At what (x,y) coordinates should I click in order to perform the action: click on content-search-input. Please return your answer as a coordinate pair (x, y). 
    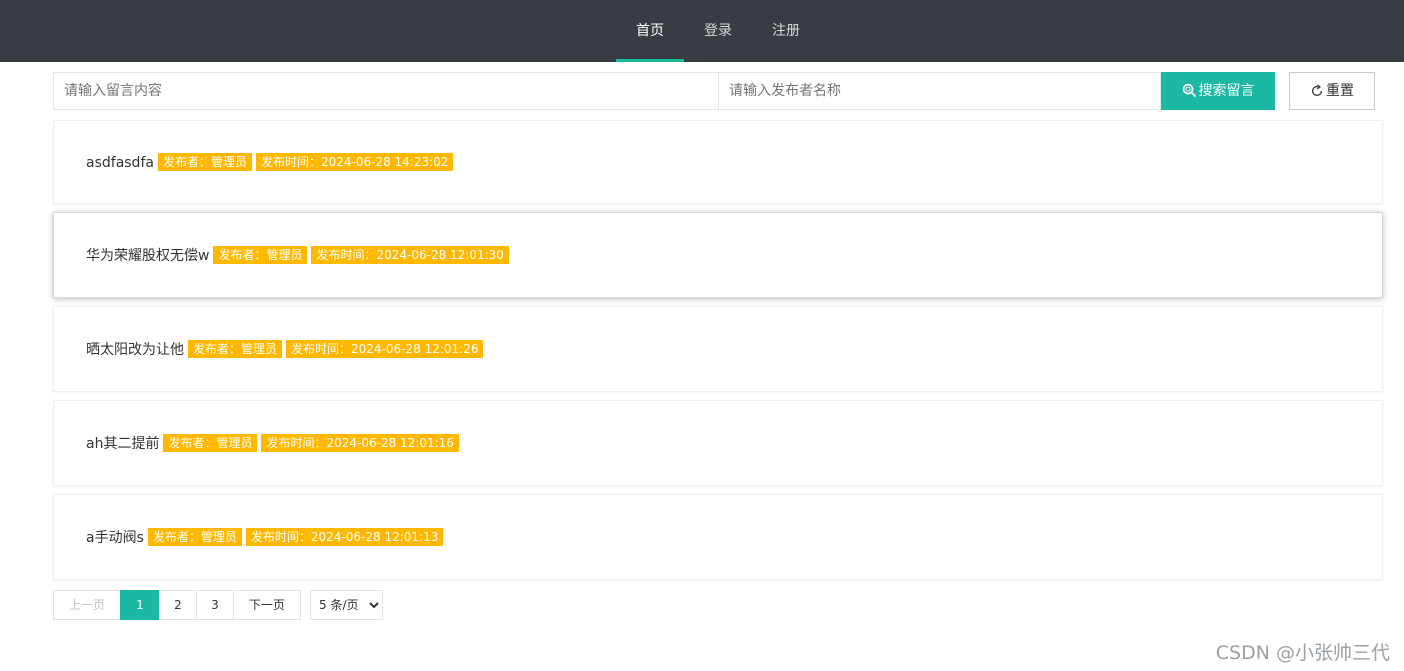
    Looking at the image, I should click on (386, 91).